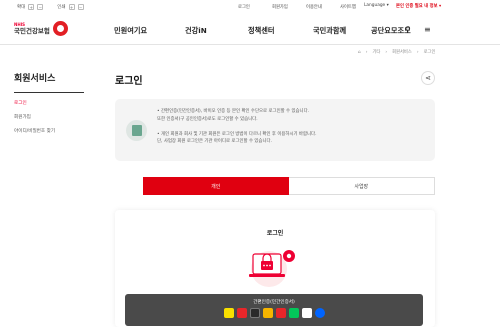 The width and height of the screenshot is (500, 327). Describe the element at coordinates (281, 313) in the screenshot. I see `pass-icon` at that location.